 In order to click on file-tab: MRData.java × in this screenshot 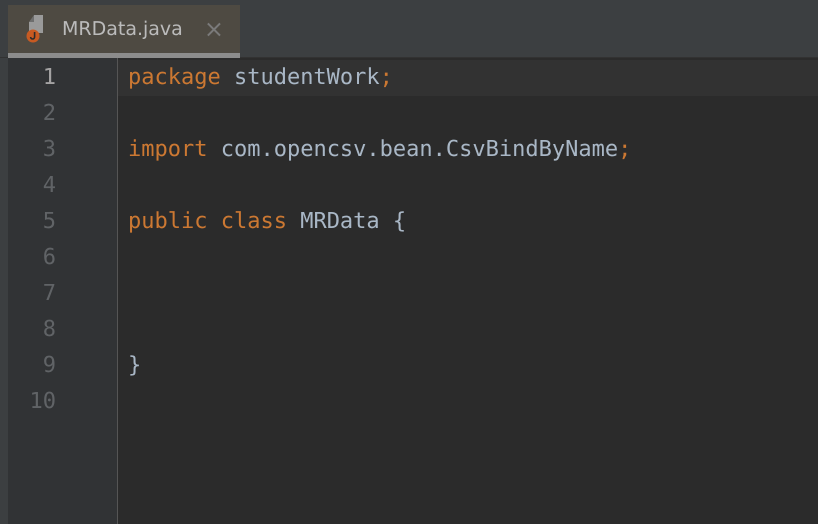, I will do `click(124, 31)`.